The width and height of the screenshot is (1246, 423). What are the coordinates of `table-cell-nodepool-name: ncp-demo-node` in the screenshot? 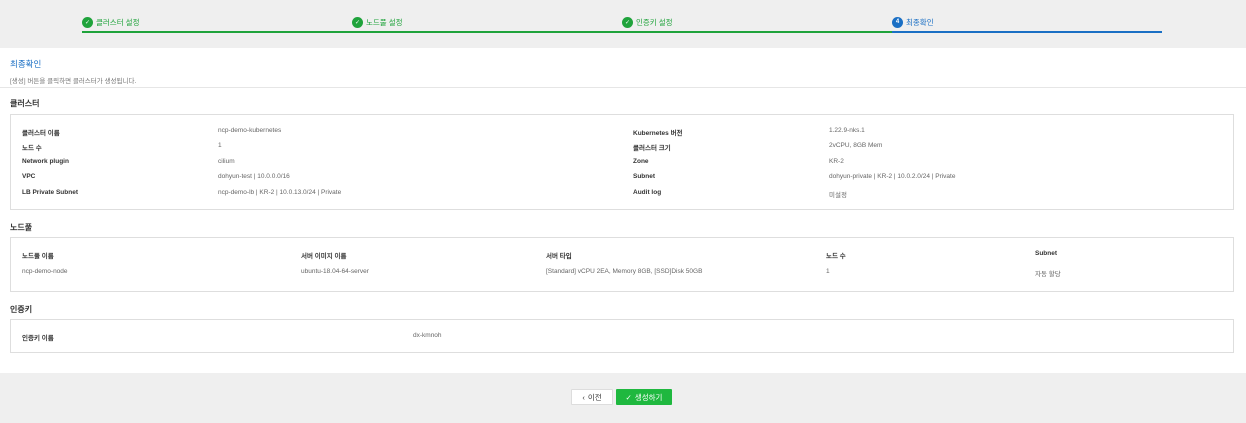 It's located at (45, 271).